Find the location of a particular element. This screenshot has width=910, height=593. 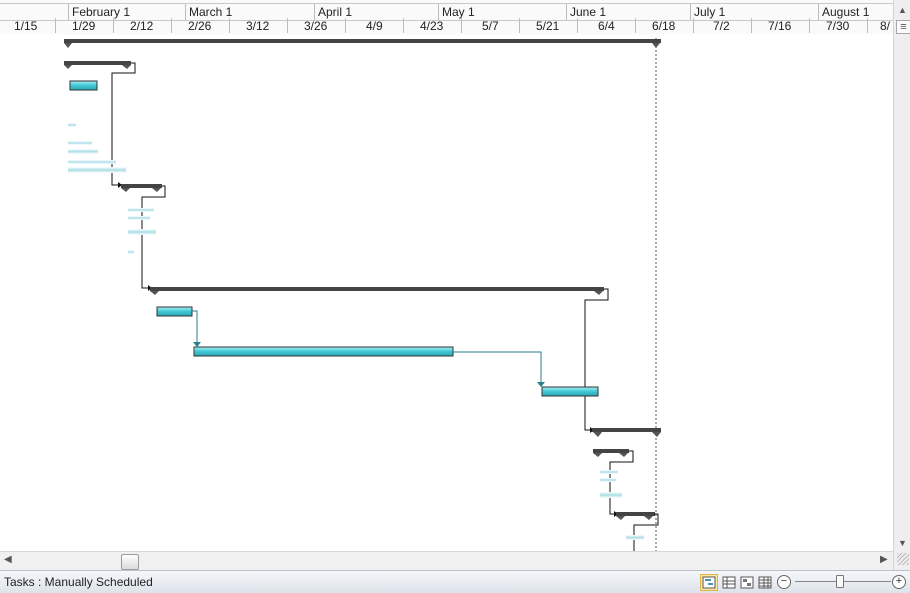

week-label: 1/29 is located at coordinates (84, 26).